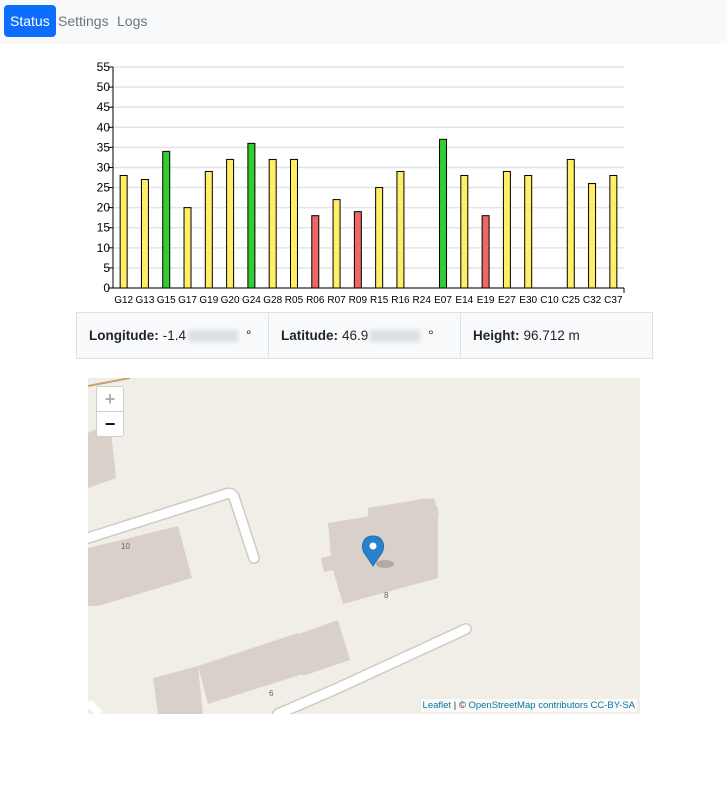 The height and width of the screenshot is (788, 727). Describe the element at coordinates (104, 67) in the screenshot. I see `y-tick-label: 55` at that location.